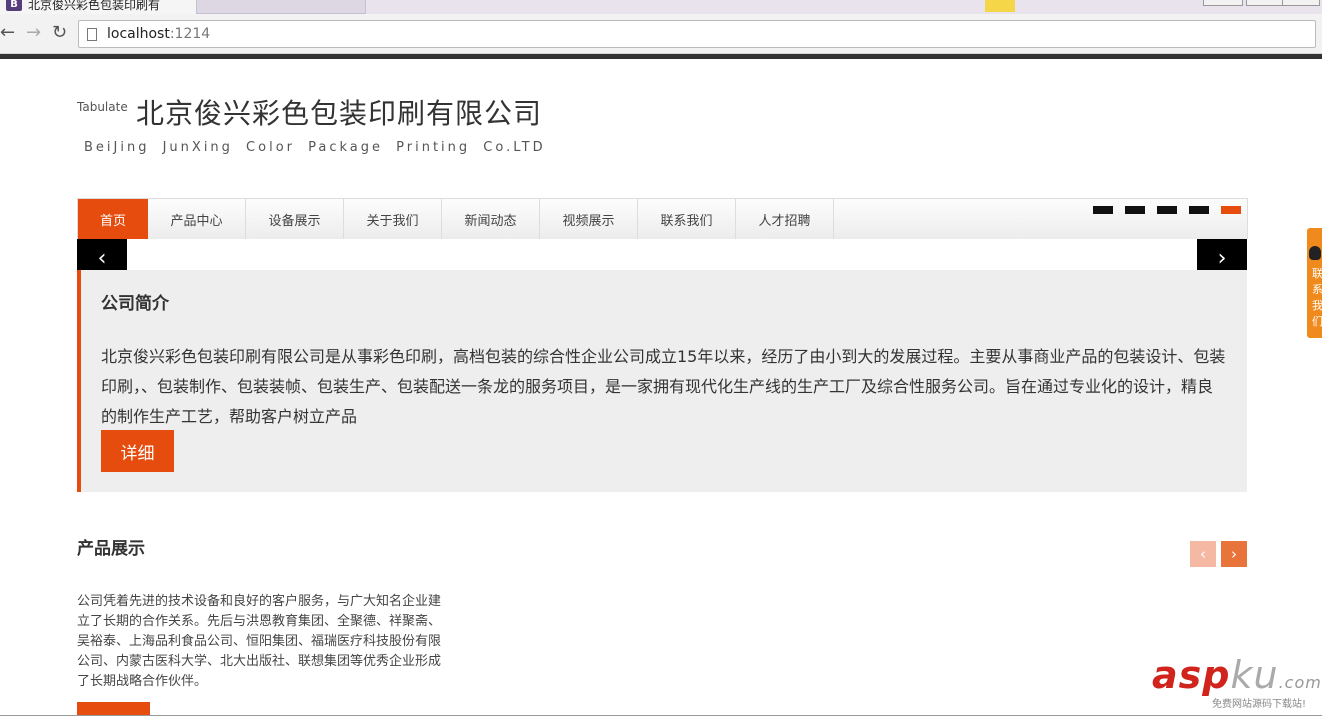 The image size is (1322, 716). Describe the element at coordinates (491, 219) in the screenshot. I see `nav-item-4: 新闻动态` at that location.